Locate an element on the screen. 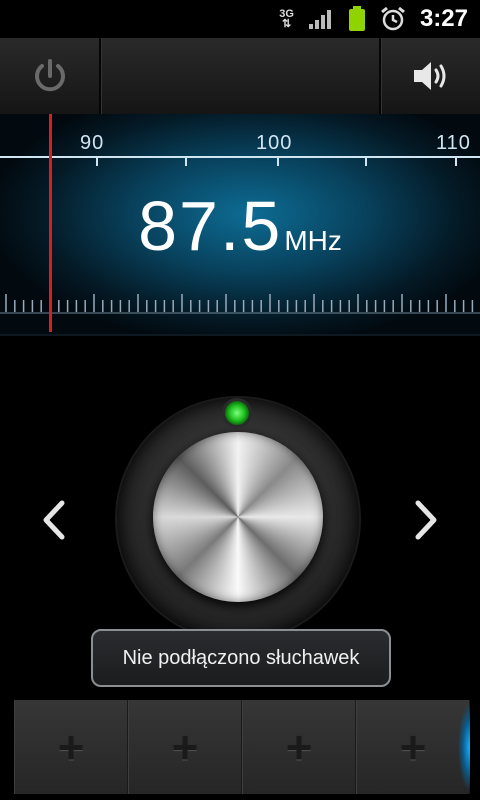 The height and width of the screenshot is (800, 480). alarm-icon is located at coordinates (393, 19).